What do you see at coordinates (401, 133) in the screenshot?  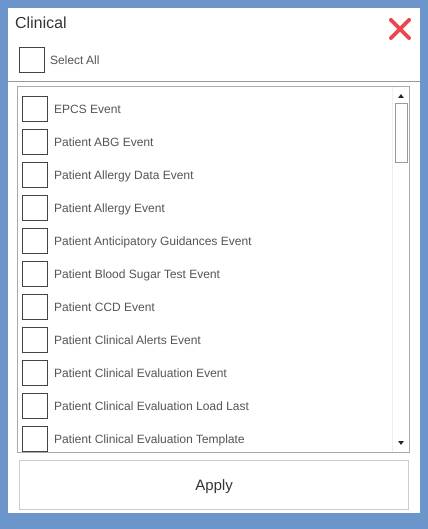 I see `scrollbar-thumb` at bounding box center [401, 133].